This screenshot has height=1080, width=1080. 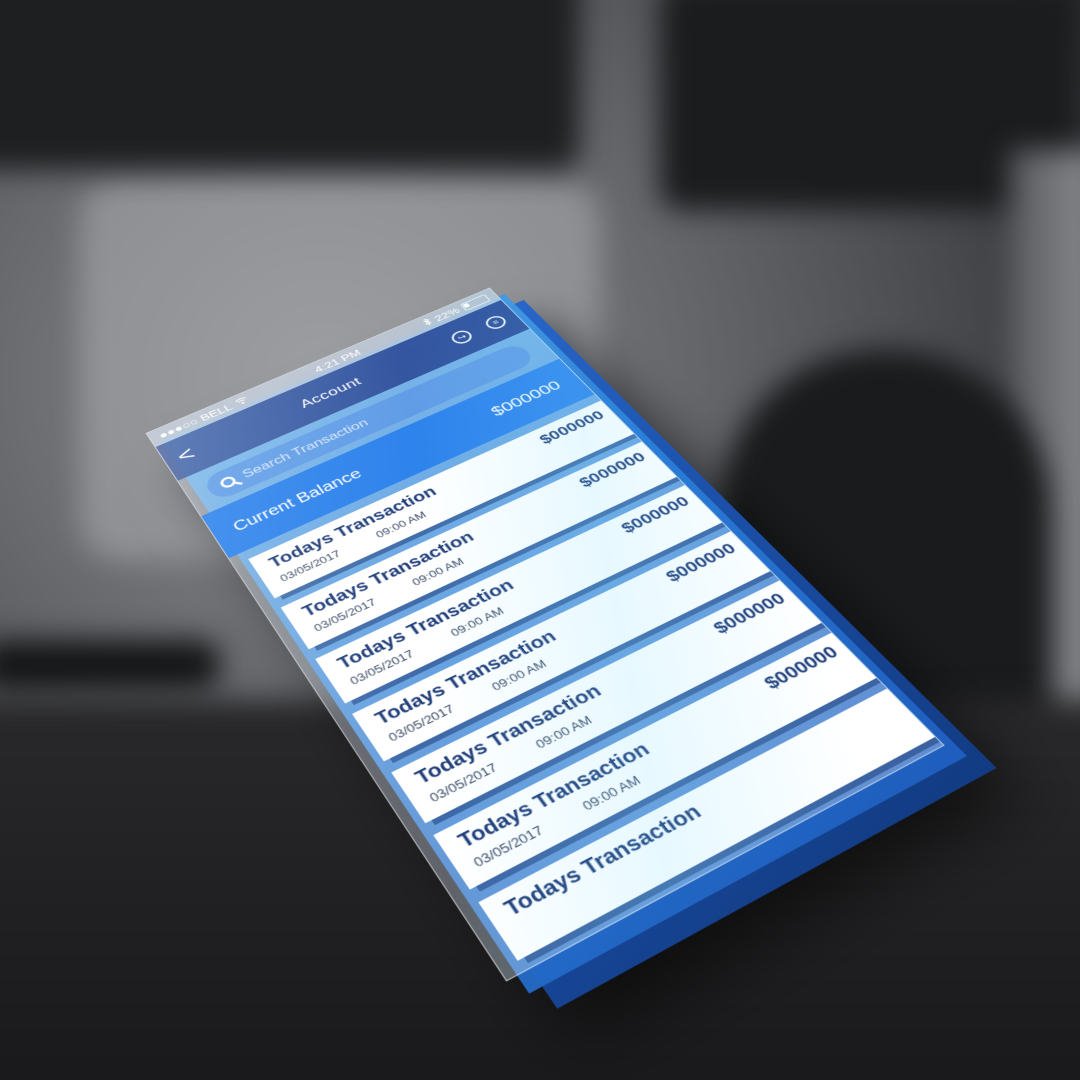 I want to click on menu-icon: ≡, so click(x=496, y=322).